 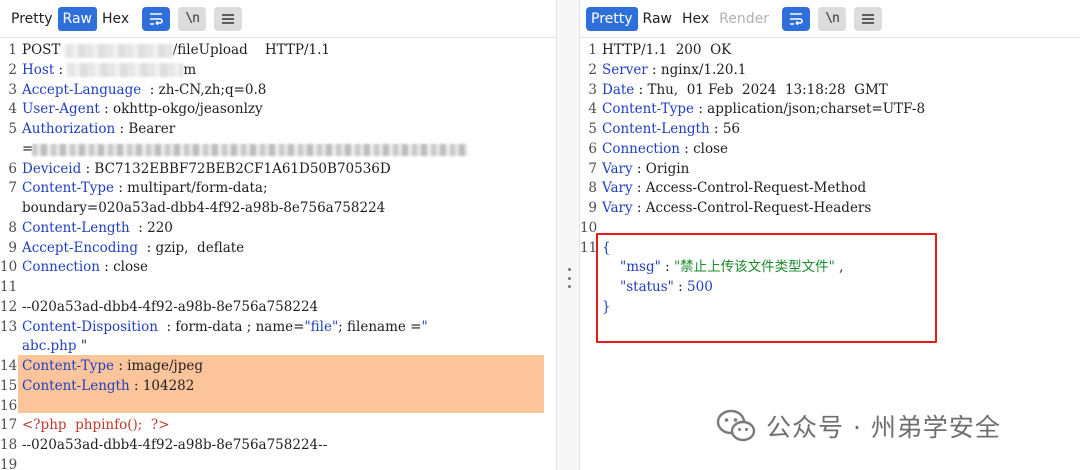 I want to click on code-line: 3 Date : Thu, 01 Feb 2024 13:18:28 GMT, so click(x=830, y=91).